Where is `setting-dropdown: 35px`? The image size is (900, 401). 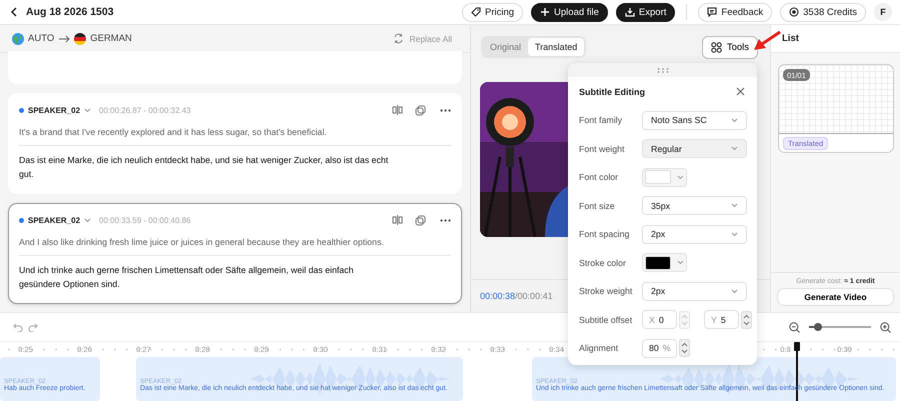
setting-dropdown: 35px is located at coordinates (694, 206).